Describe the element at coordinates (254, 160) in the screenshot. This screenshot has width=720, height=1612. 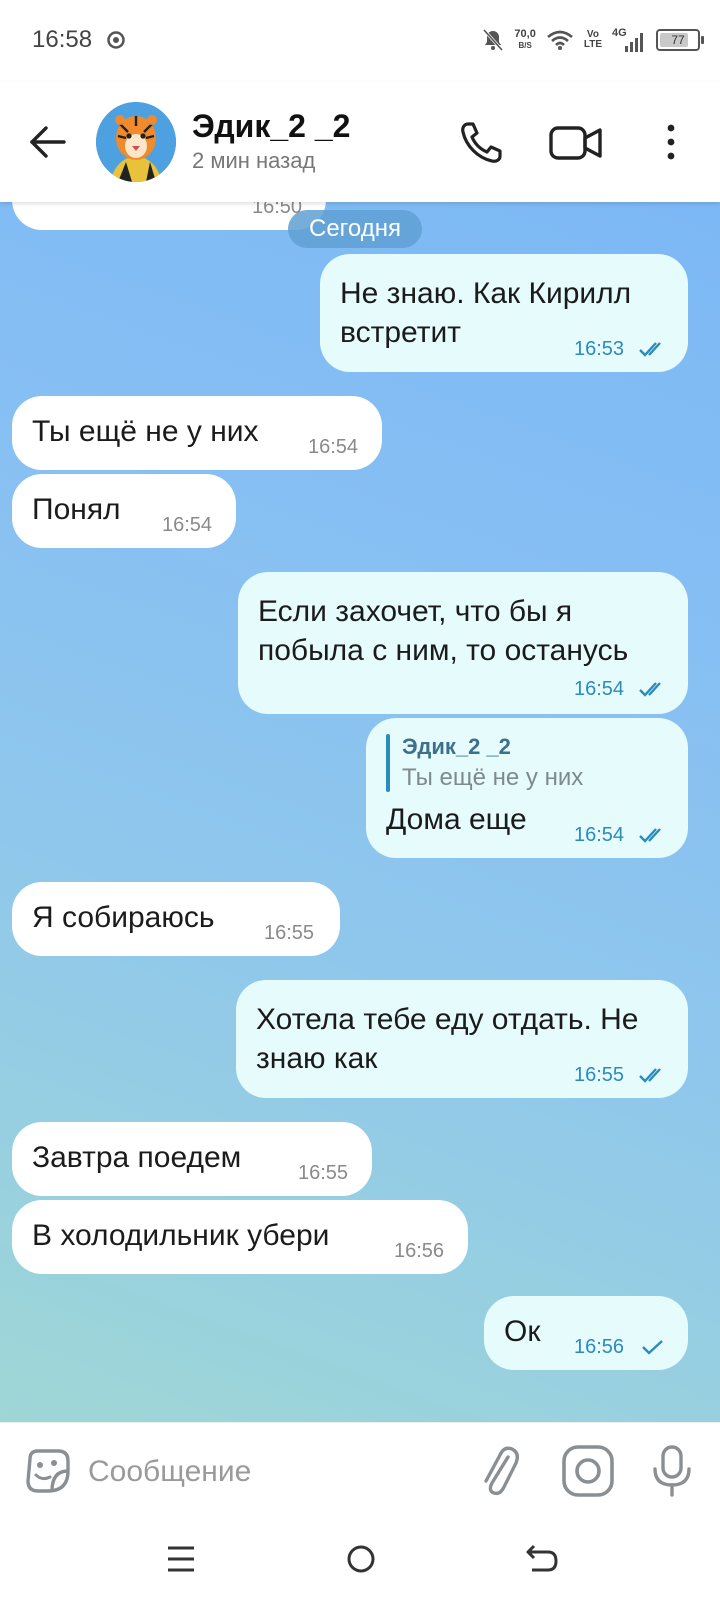
I see `last-seen-status: 2 мин назад` at that location.